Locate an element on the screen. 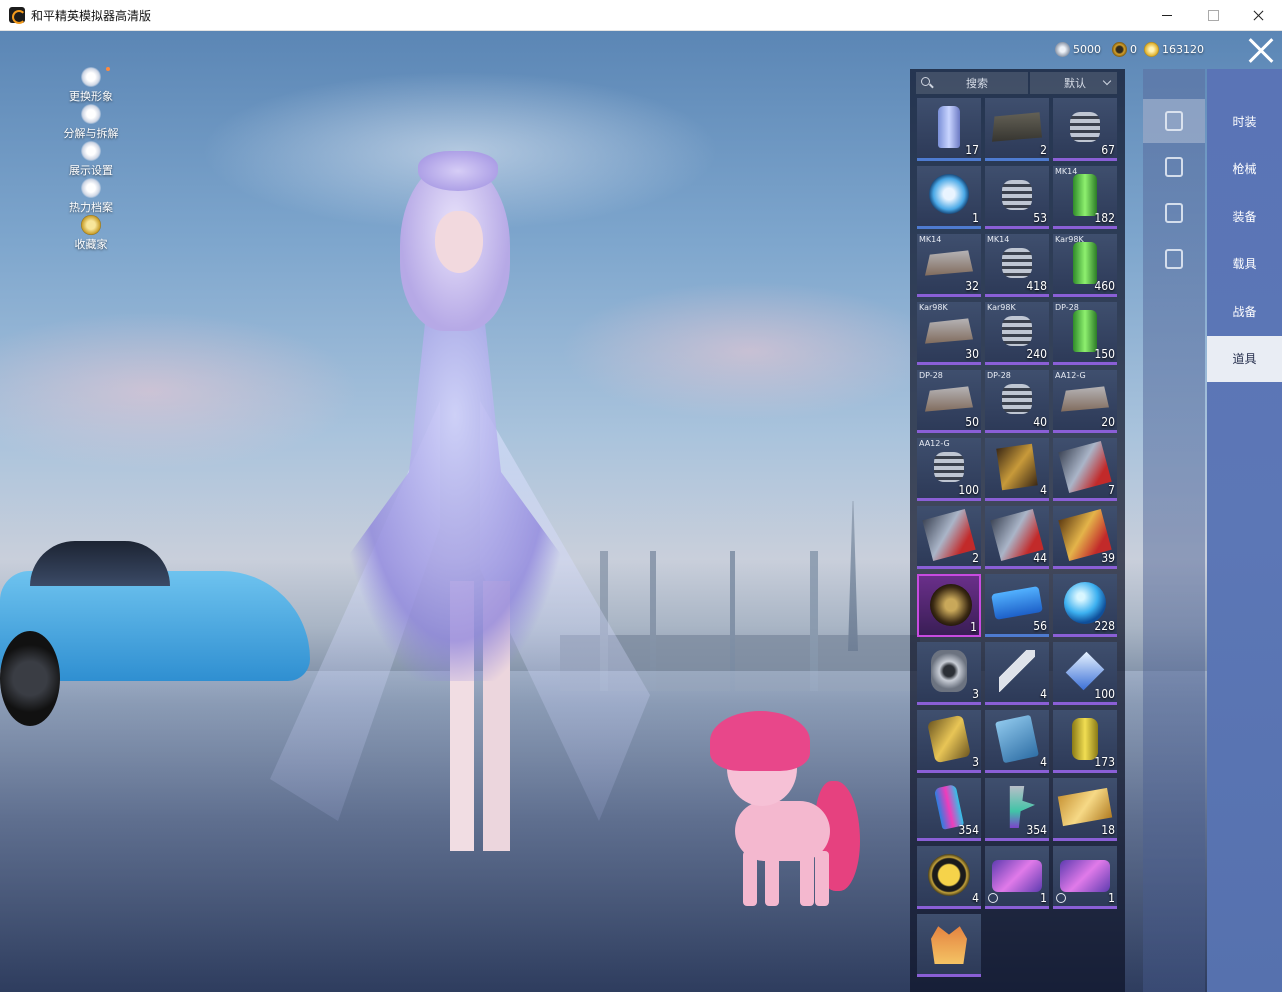  inventory-item: 18 is located at coordinates (1085, 809).